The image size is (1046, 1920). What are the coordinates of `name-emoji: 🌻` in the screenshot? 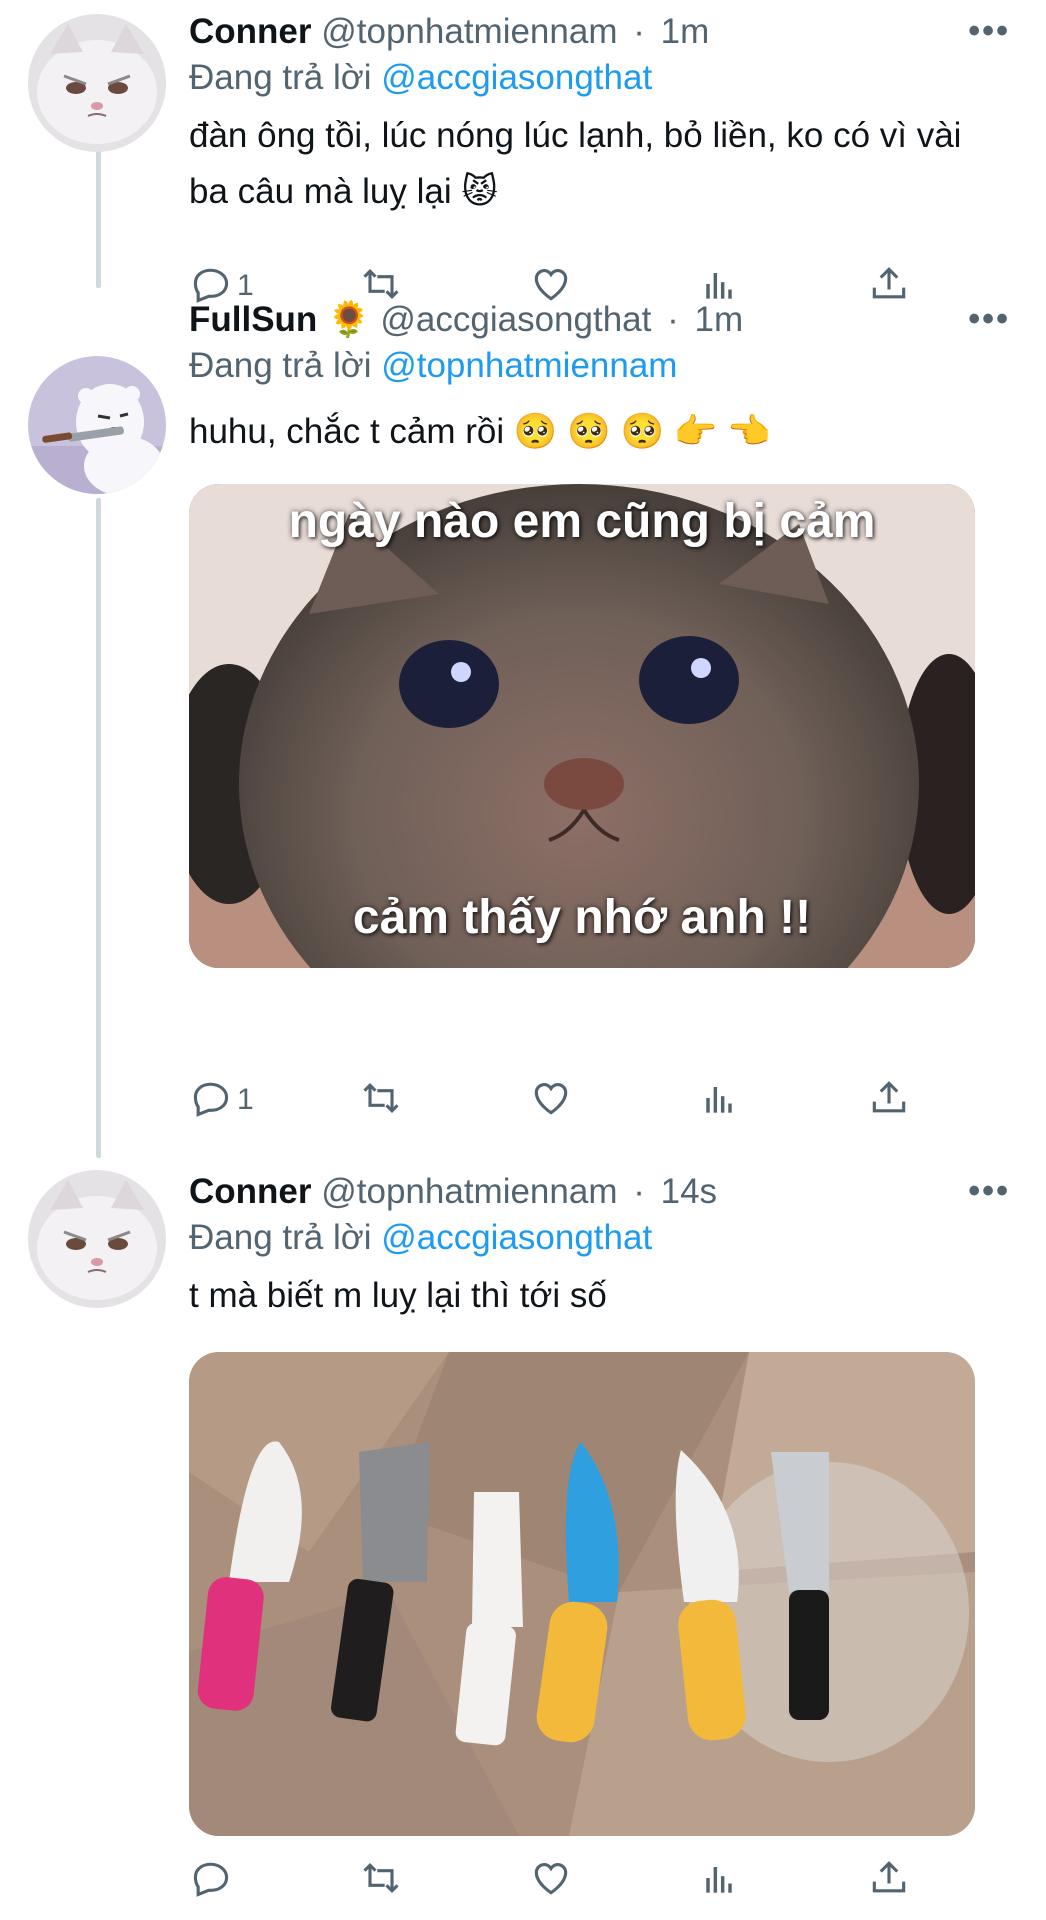 It's located at (349, 319).